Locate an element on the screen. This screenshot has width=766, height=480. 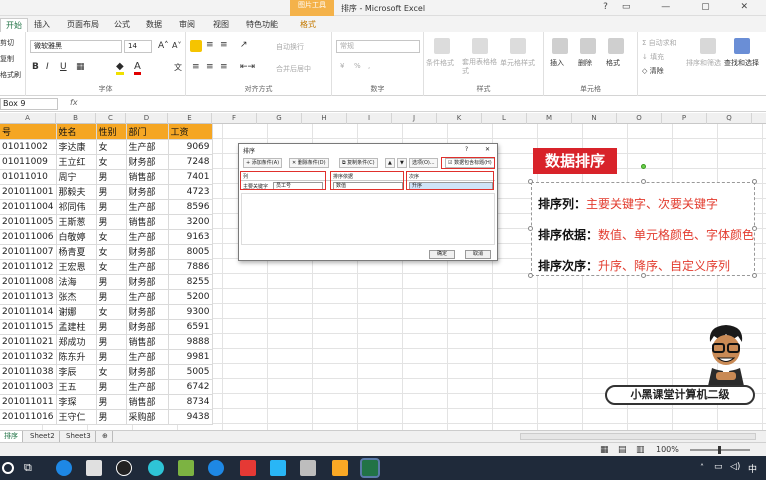
table-cell: 王斯葱 is located at coordinates (76, 222).